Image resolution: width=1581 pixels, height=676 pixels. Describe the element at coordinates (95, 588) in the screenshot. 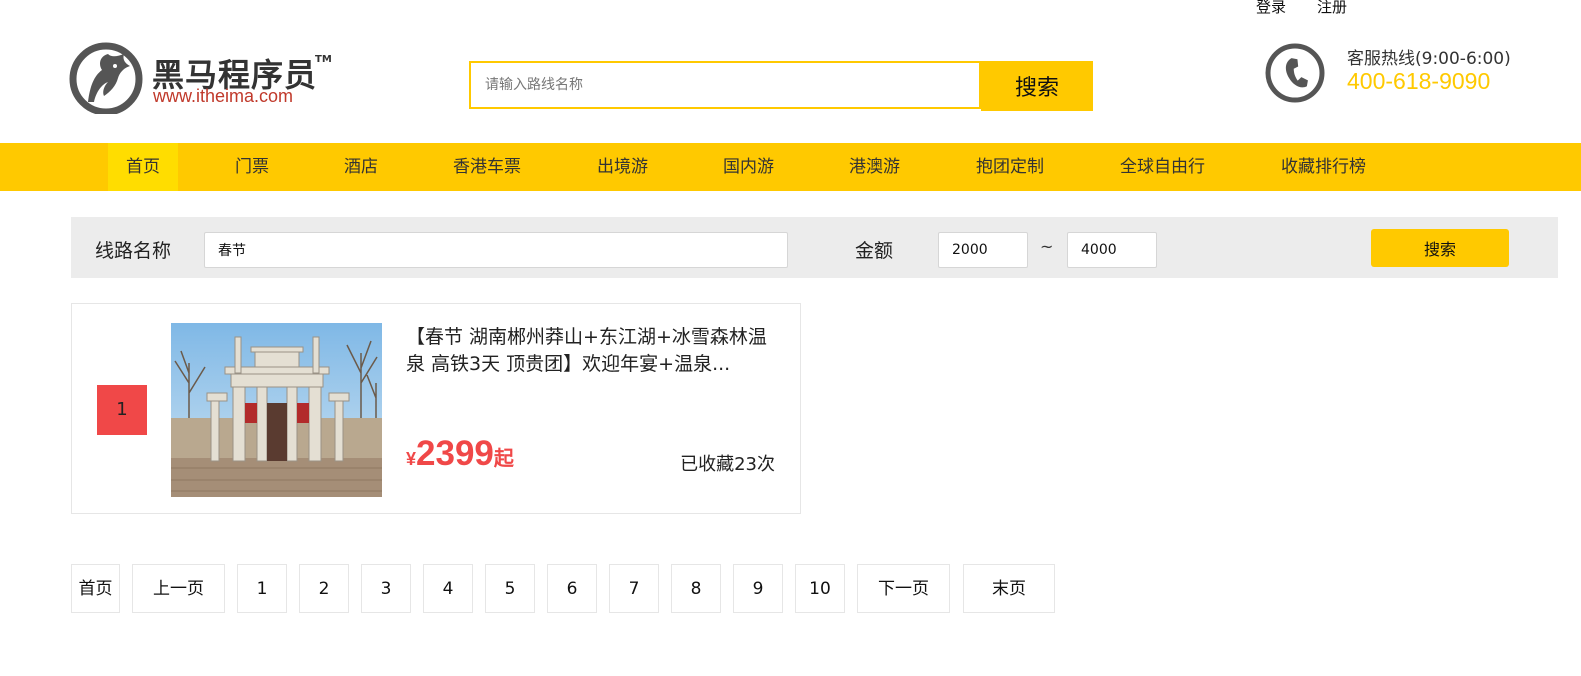

I see `page-first: 首页` at that location.